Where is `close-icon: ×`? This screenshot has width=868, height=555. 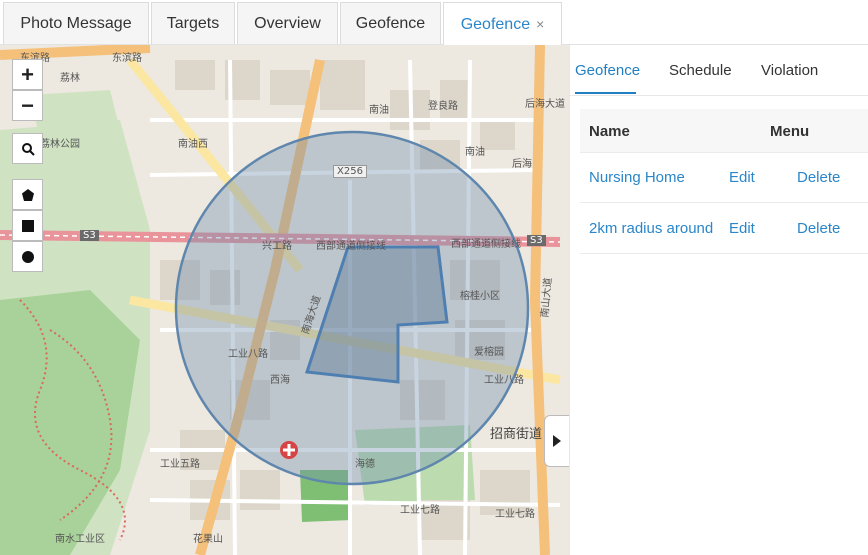 close-icon: × is located at coordinates (540, 24).